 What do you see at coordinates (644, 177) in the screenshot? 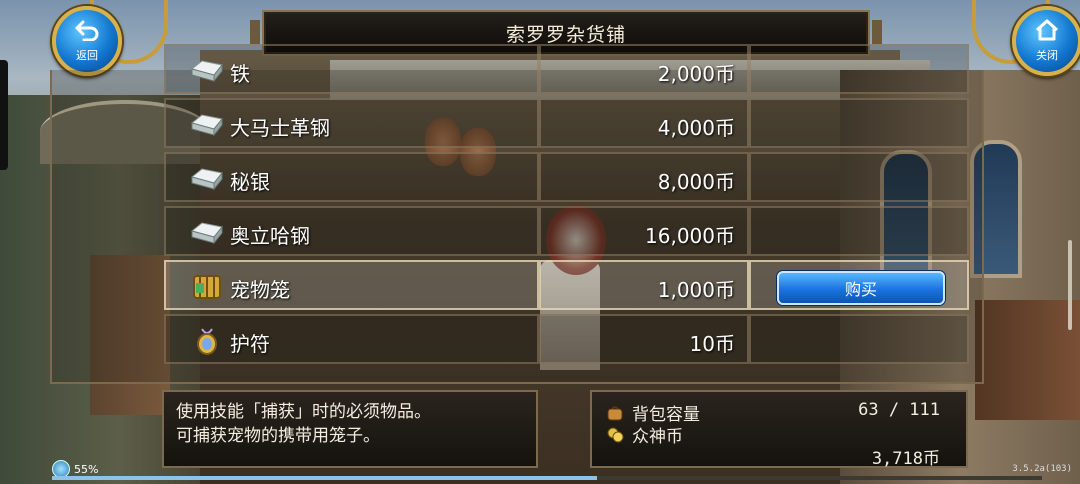
I see `item-price-cell: 8,000币` at bounding box center [644, 177].